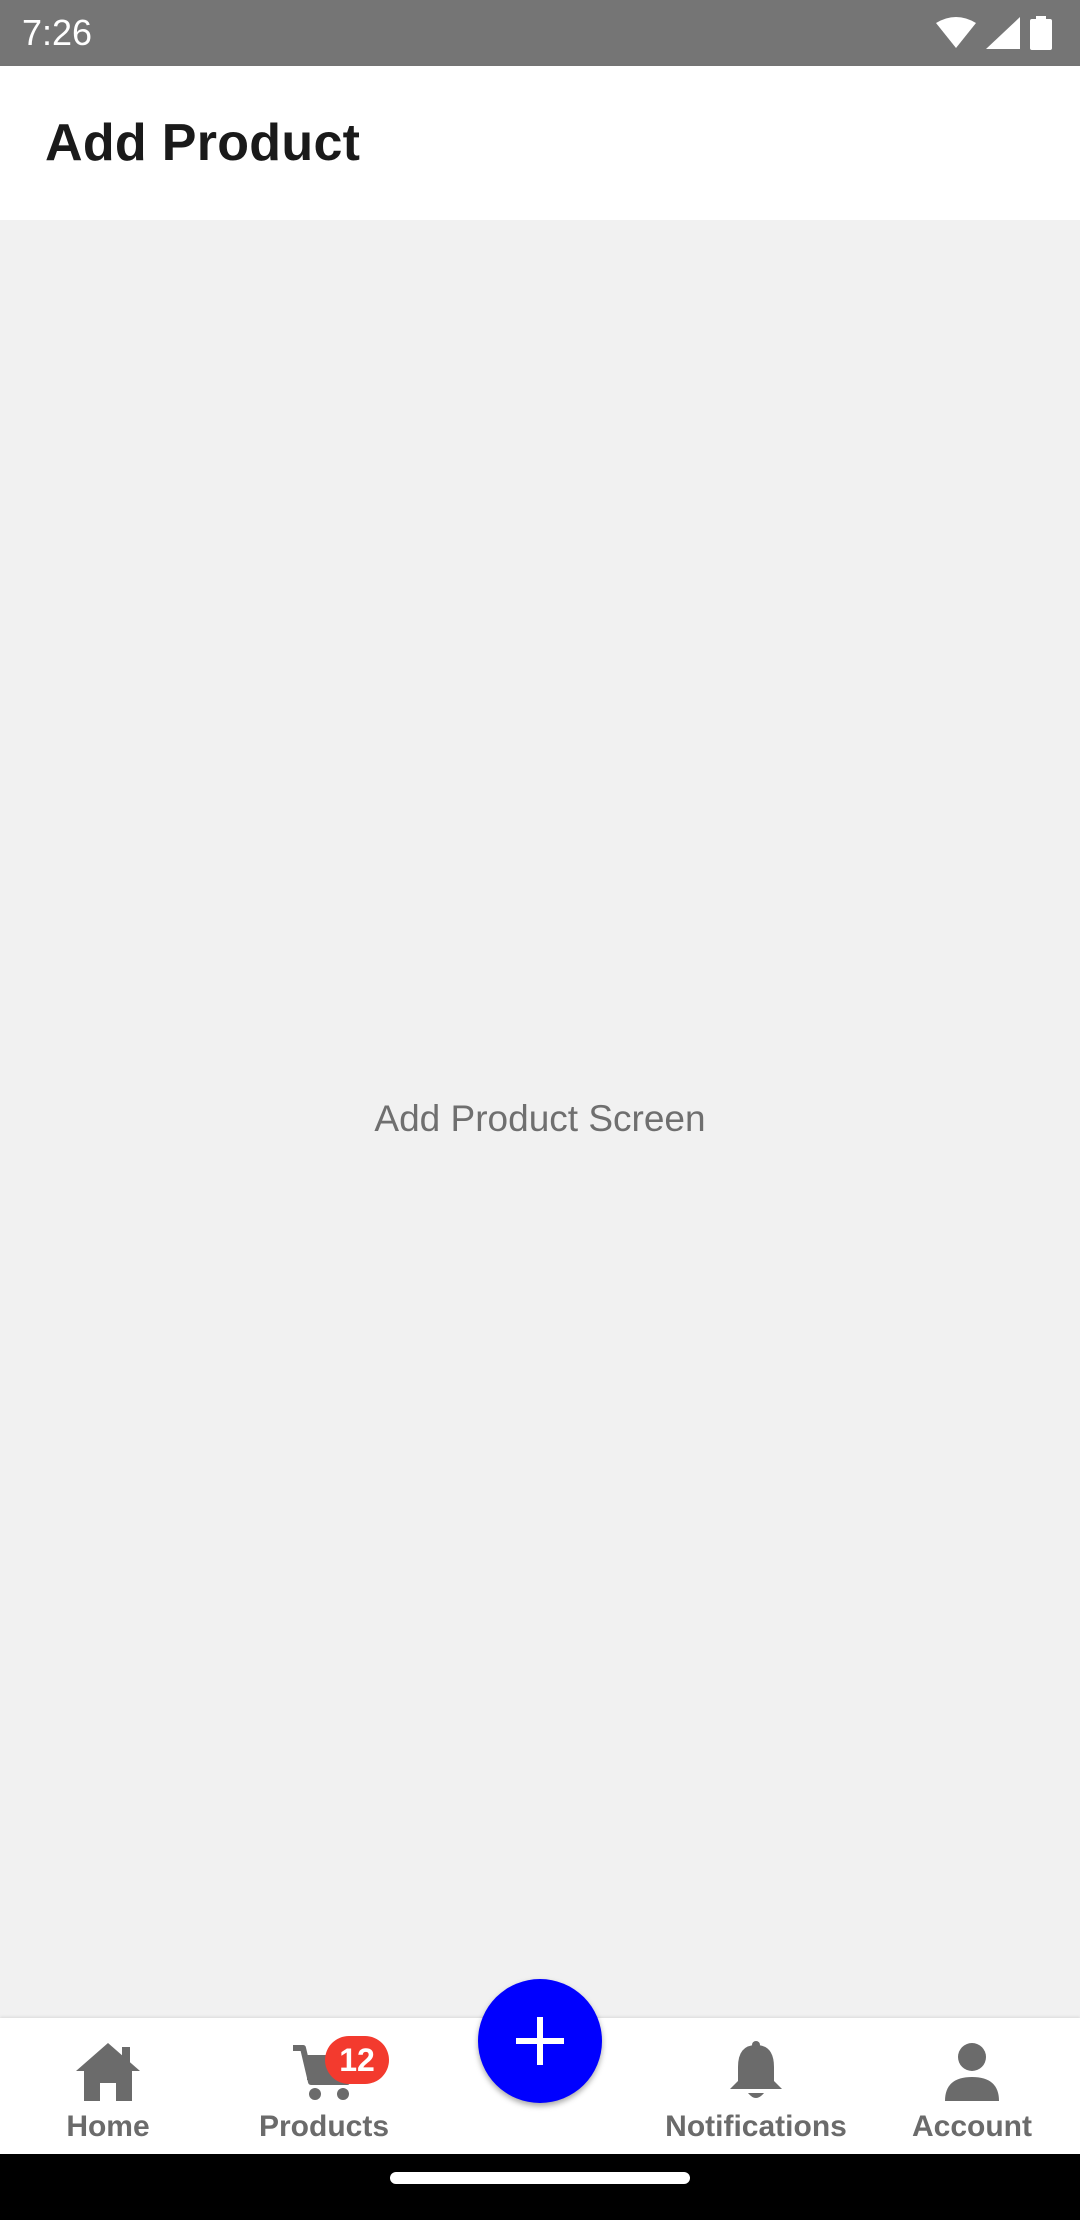 This screenshot has height=2220, width=1080. Describe the element at coordinates (357, 2060) in the screenshot. I see `products-badge: 12` at that location.